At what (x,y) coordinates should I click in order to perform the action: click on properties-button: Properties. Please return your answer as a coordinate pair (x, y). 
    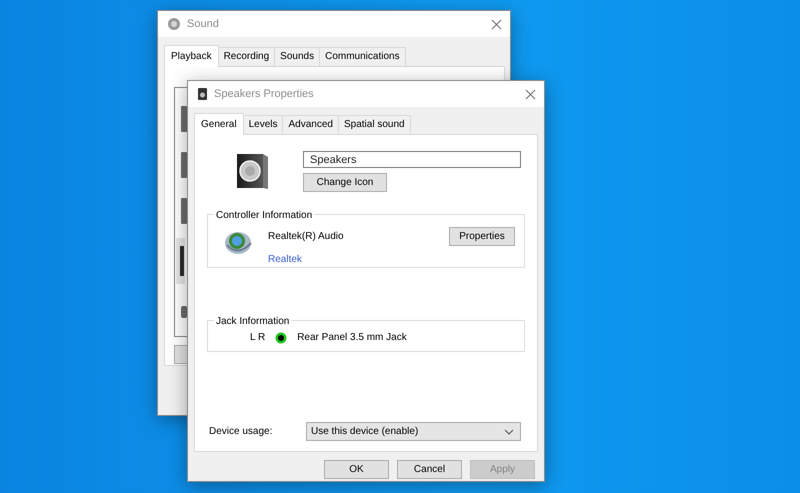
    Looking at the image, I should click on (482, 236).